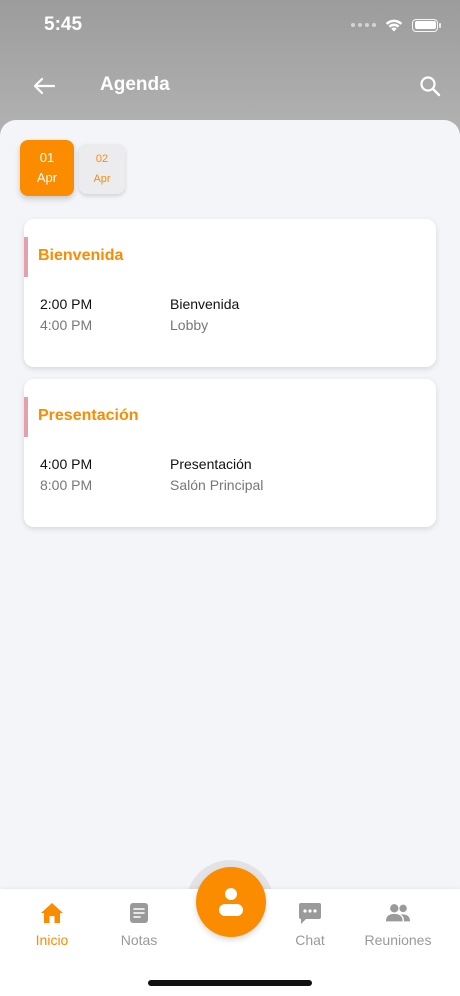  What do you see at coordinates (102, 159) in the screenshot?
I see `date-day: 02` at bounding box center [102, 159].